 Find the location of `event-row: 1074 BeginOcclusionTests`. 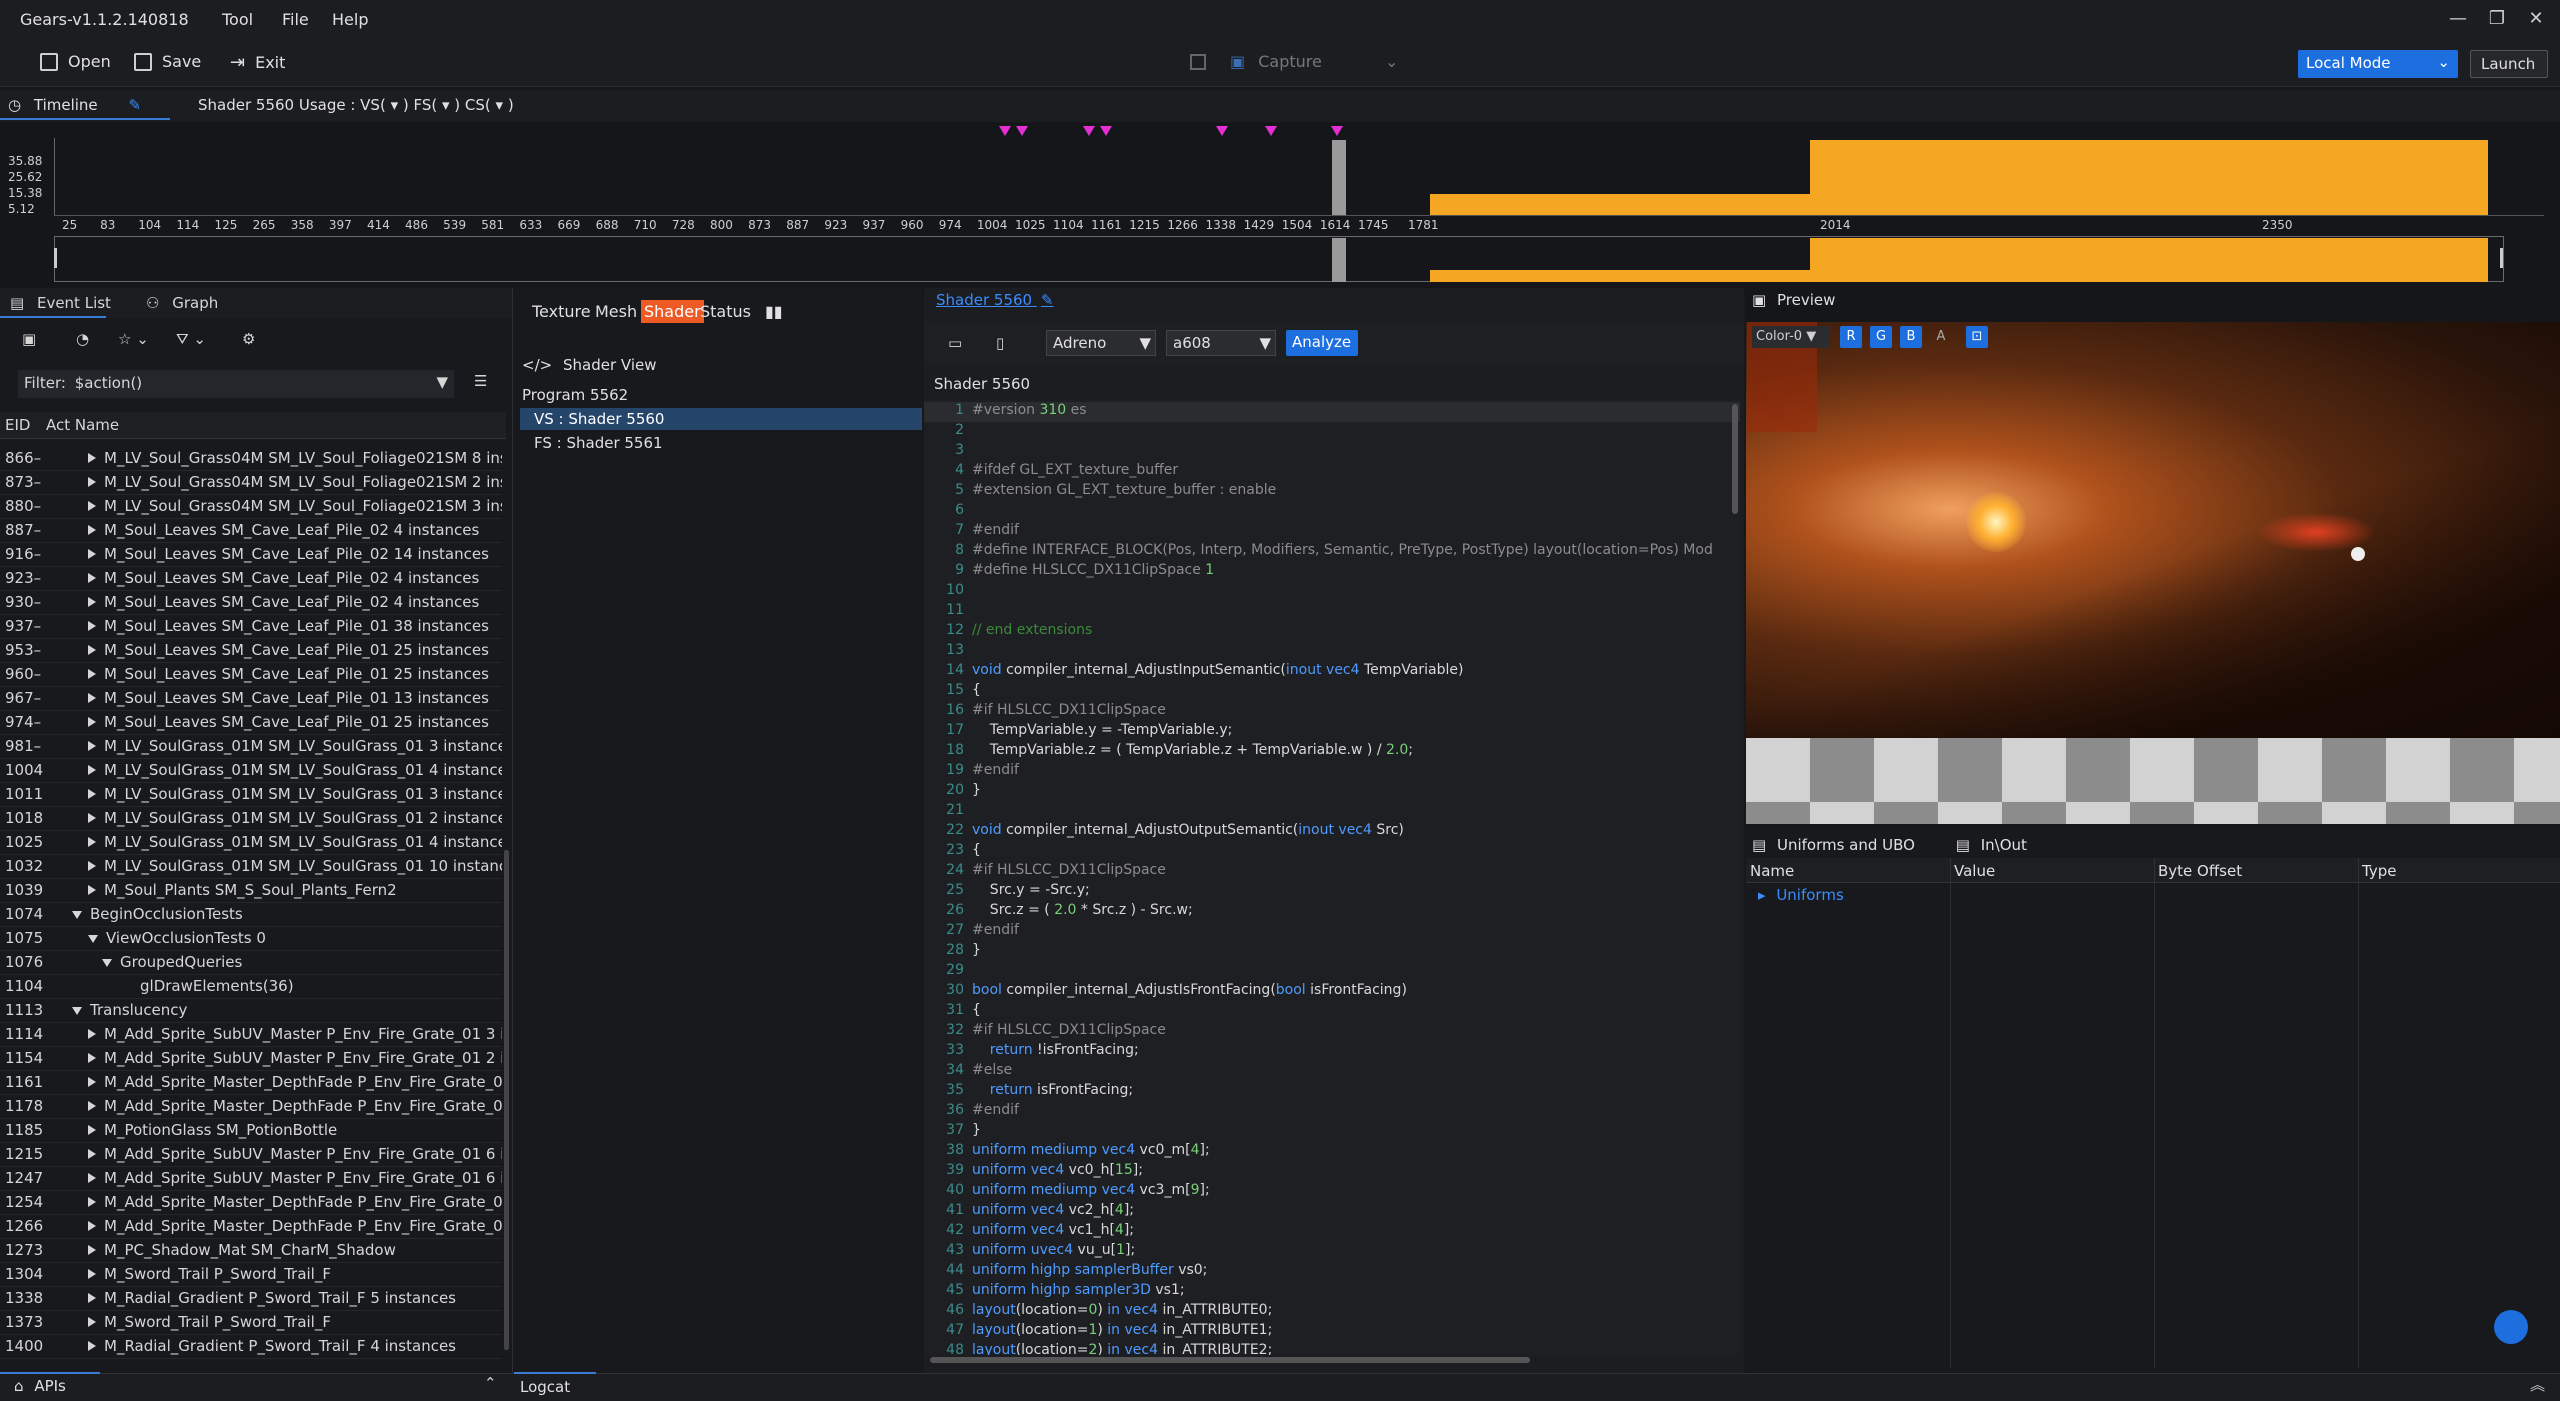

event-row: 1074 BeginOcclusionTests is located at coordinates (251, 914).